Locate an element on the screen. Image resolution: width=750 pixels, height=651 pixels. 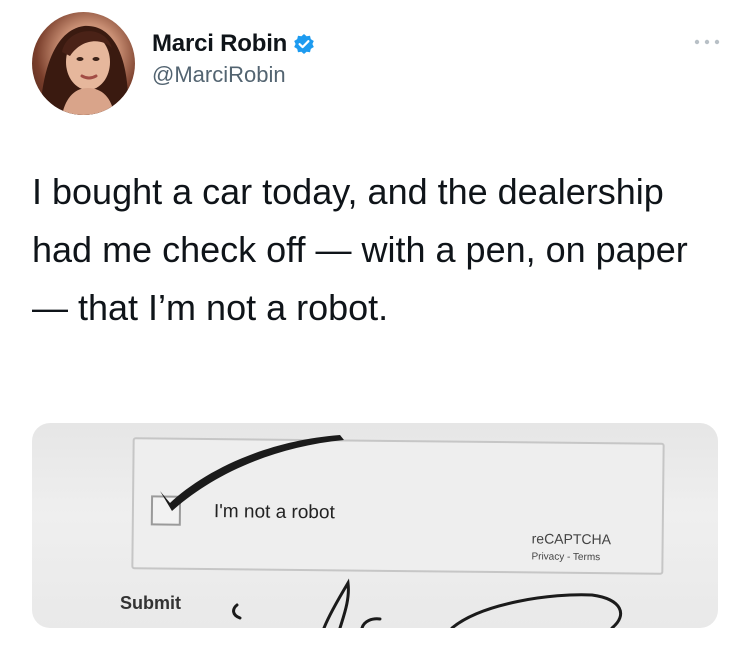
pen-signature is located at coordinates (427, 603).